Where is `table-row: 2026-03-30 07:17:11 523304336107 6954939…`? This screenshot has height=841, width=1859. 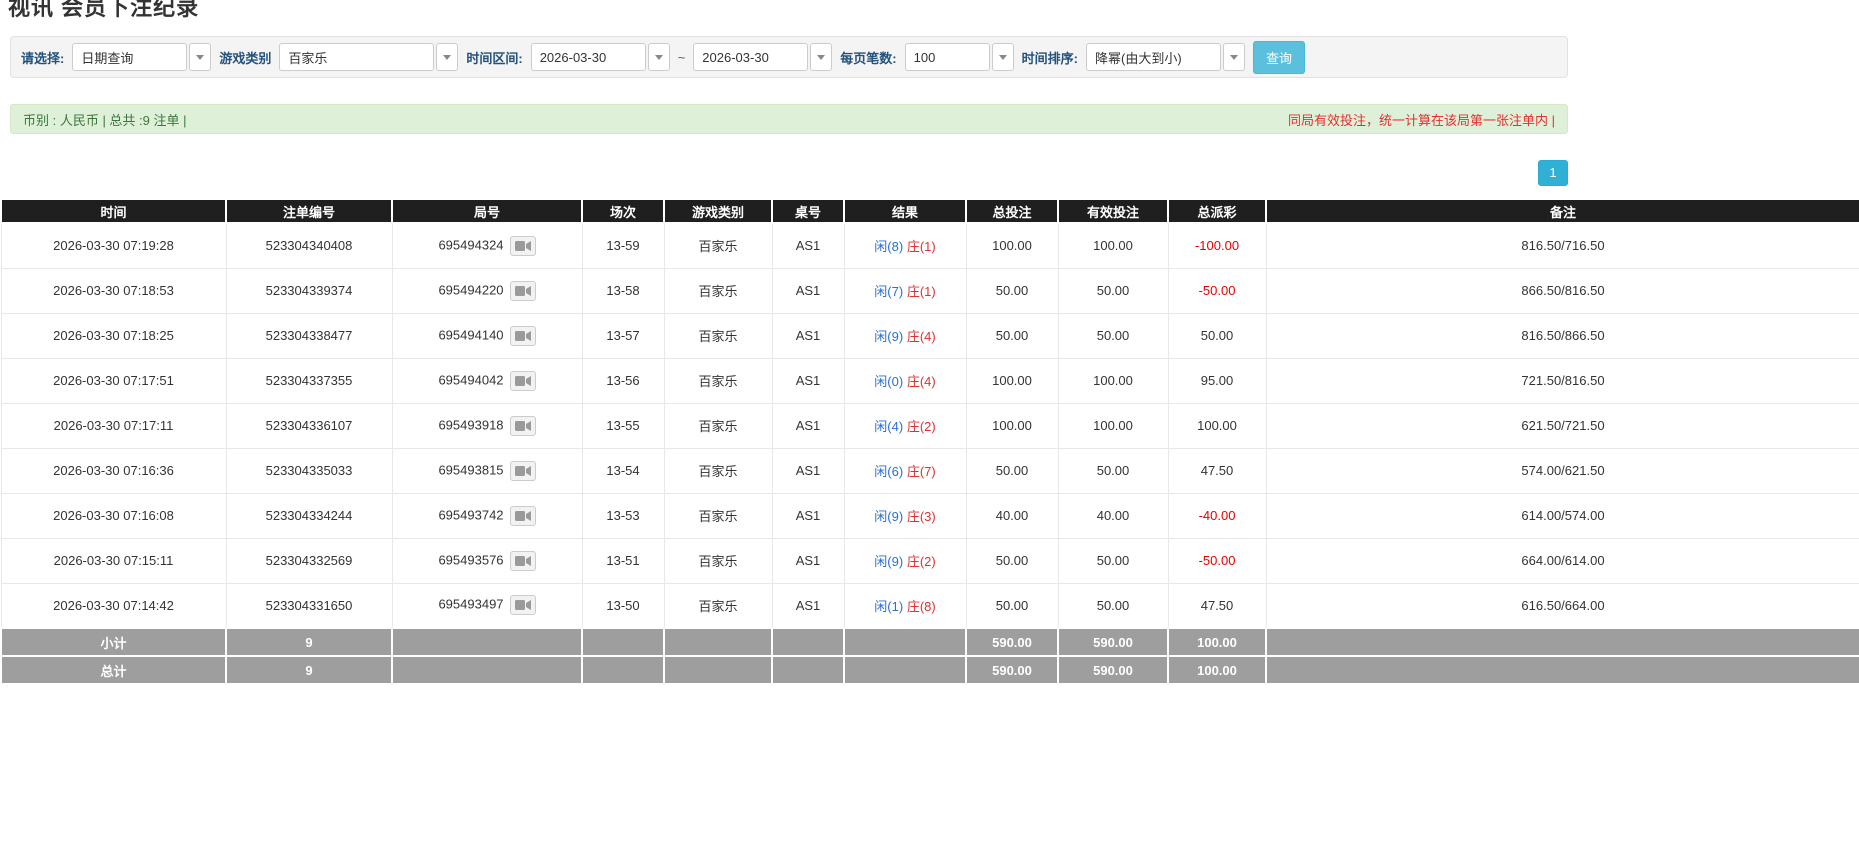 table-row: 2026-03-30 07:17:11 523304336107 6954939… is located at coordinates (929, 425).